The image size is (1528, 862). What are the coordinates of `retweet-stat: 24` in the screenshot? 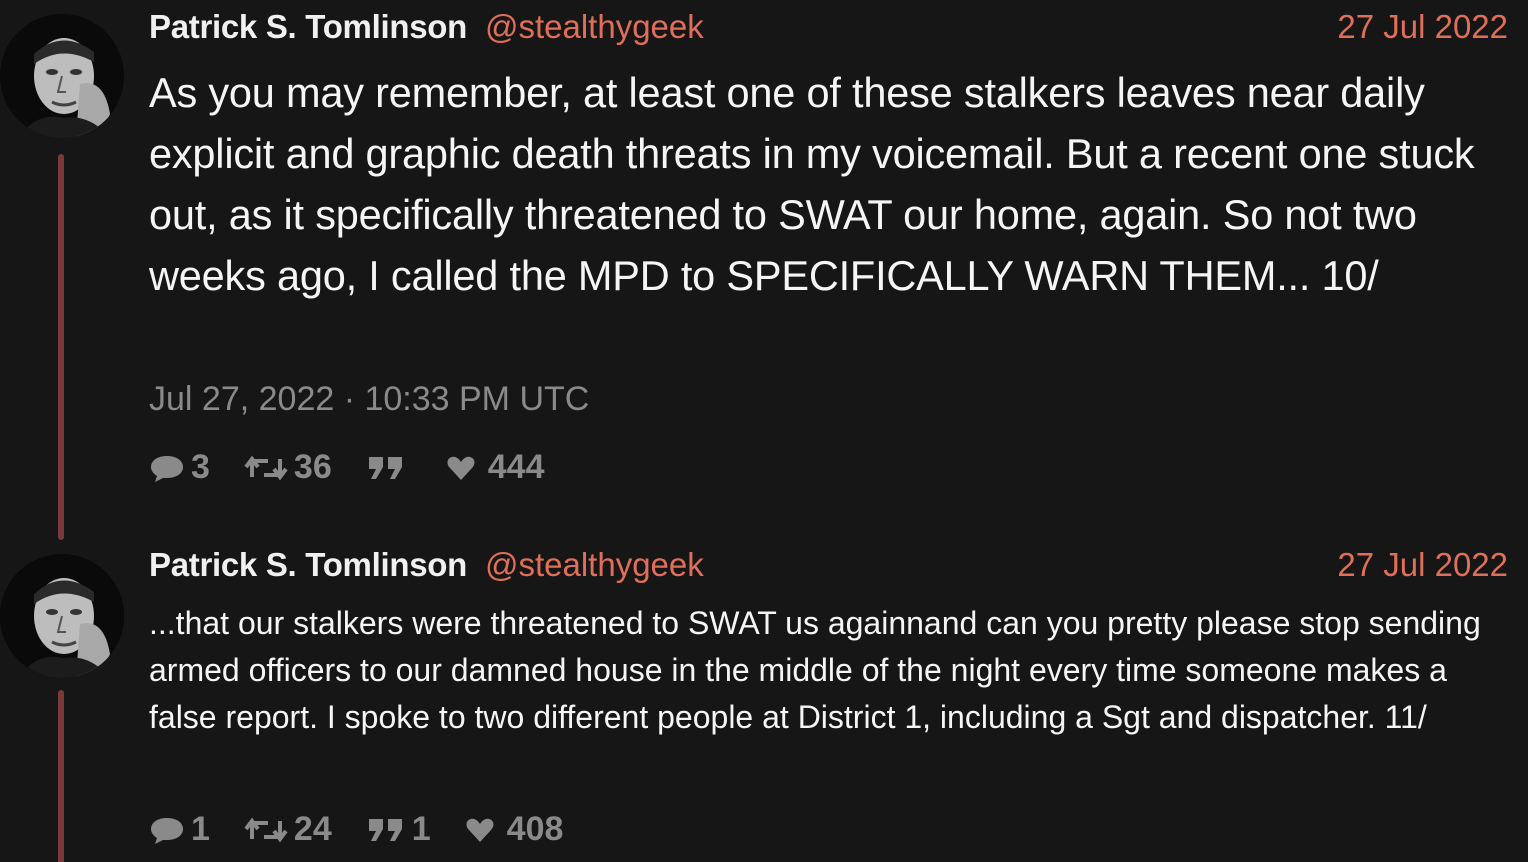 It's located at (288, 829).